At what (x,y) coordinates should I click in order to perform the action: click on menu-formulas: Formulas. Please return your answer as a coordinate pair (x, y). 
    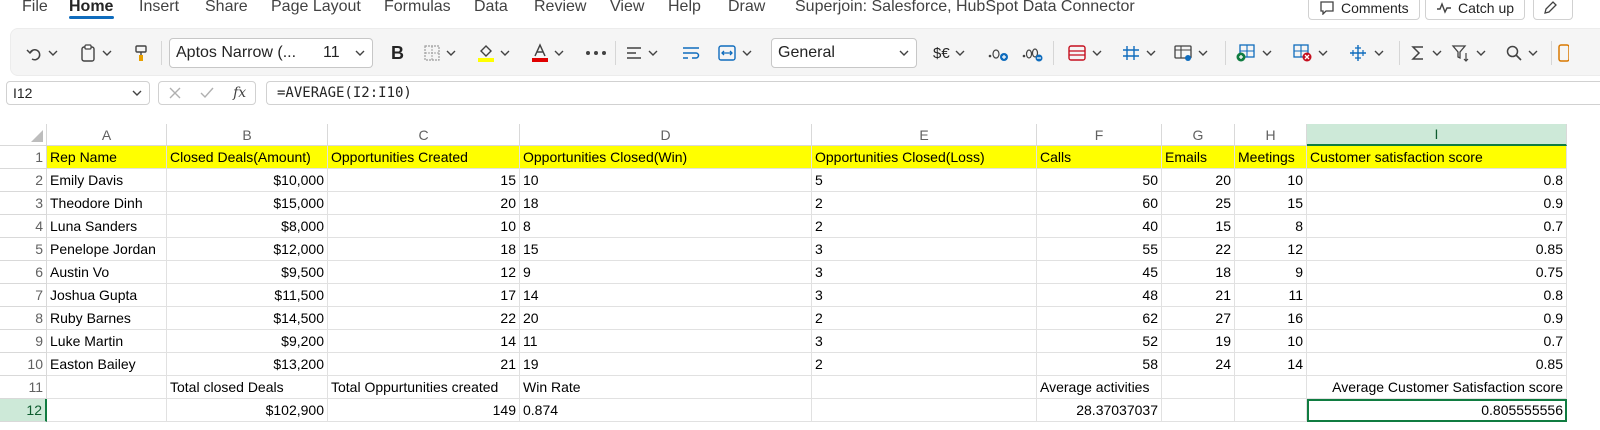
    Looking at the image, I should click on (417, 8).